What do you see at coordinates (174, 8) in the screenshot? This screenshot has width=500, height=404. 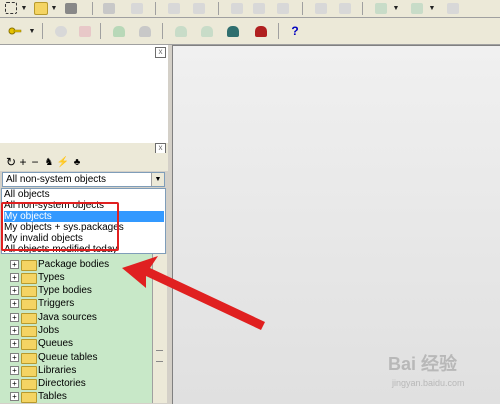 I see `undo-icon` at bounding box center [174, 8].